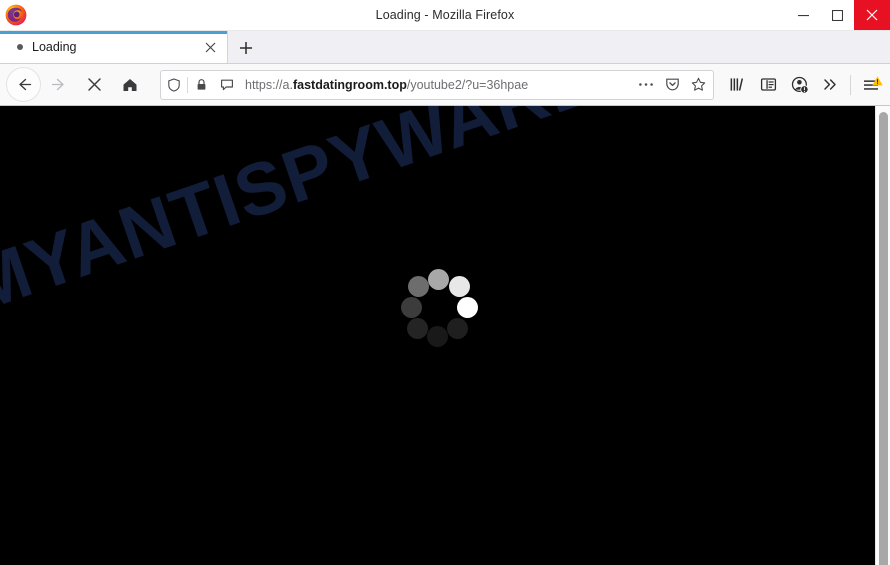  I want to click on identity-box, so click(200, 85).